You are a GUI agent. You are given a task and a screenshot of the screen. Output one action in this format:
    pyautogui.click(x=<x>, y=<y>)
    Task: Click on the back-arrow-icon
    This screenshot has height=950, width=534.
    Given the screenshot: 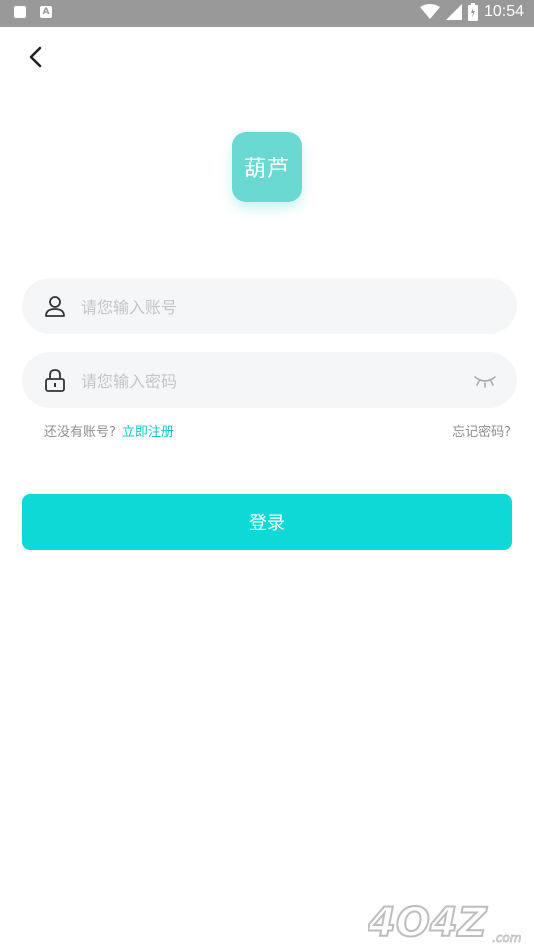 What is the action you would take?
    pyautogui.click(x=35, y=57)
    